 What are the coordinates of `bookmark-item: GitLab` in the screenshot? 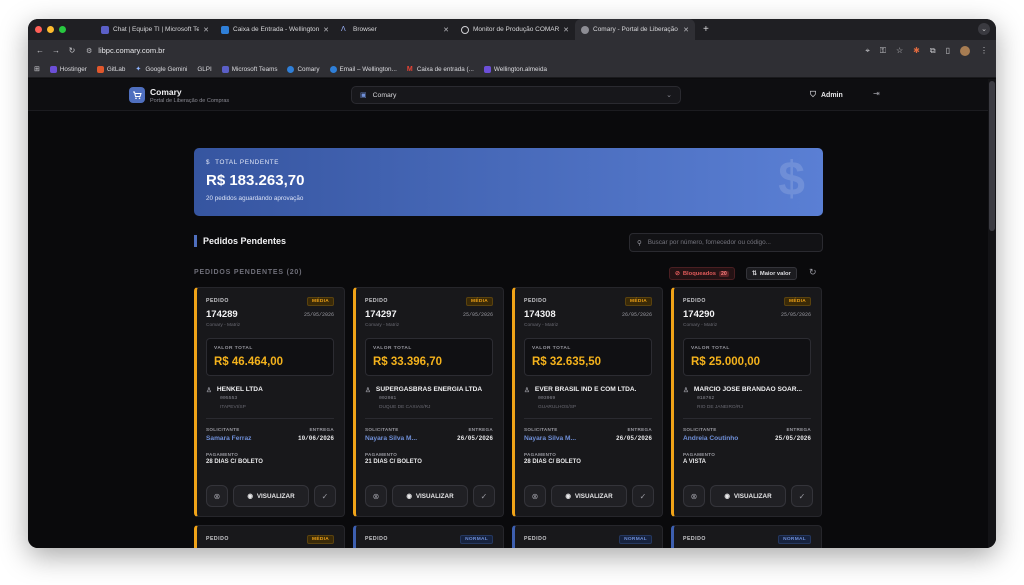 It's located at (110, 69).